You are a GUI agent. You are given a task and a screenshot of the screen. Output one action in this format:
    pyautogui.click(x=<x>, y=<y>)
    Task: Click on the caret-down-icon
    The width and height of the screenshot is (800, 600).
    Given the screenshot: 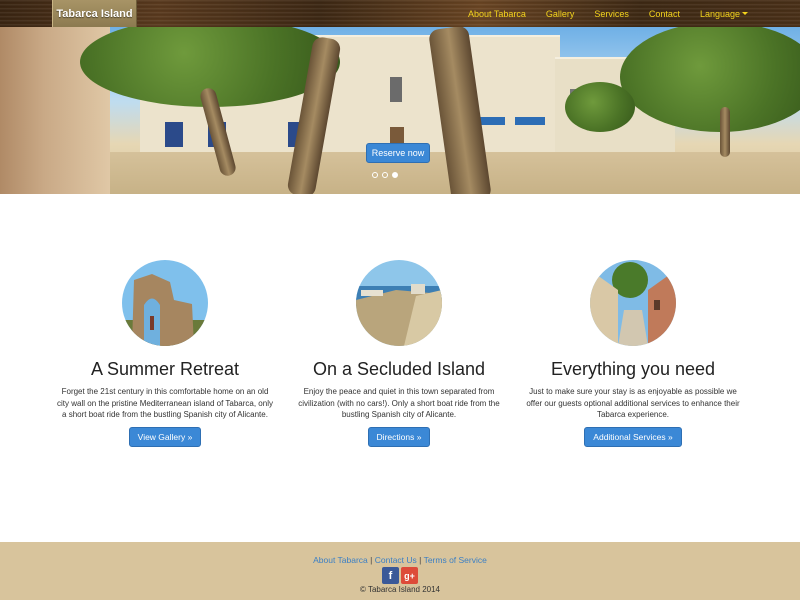 What is the action you would take?
    pyautogui.click(x=745, y=13)
    